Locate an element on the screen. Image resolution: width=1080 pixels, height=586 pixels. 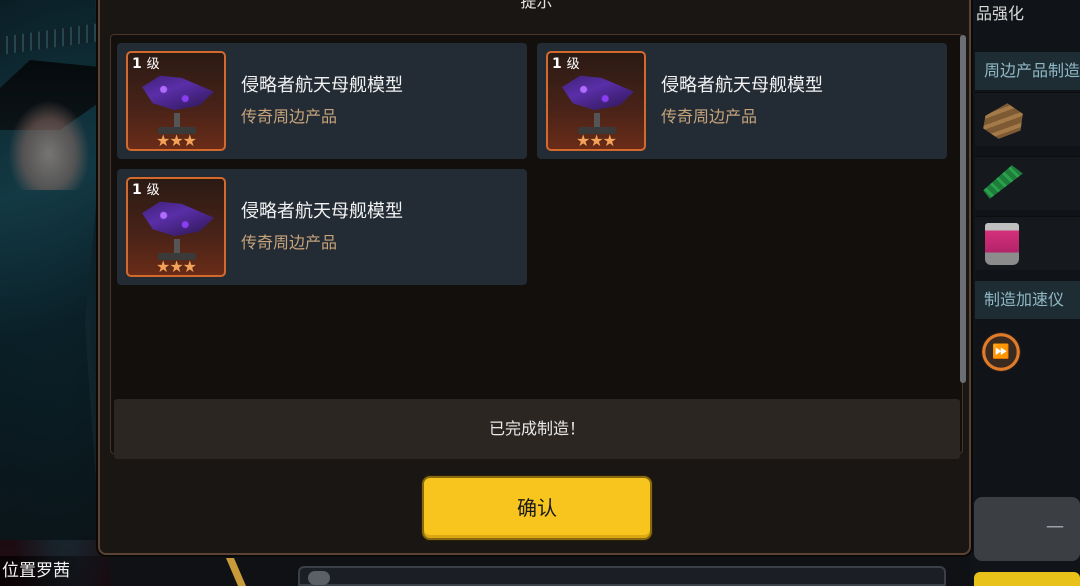
material-slot-circuit is located at coordinates (1027, 183).